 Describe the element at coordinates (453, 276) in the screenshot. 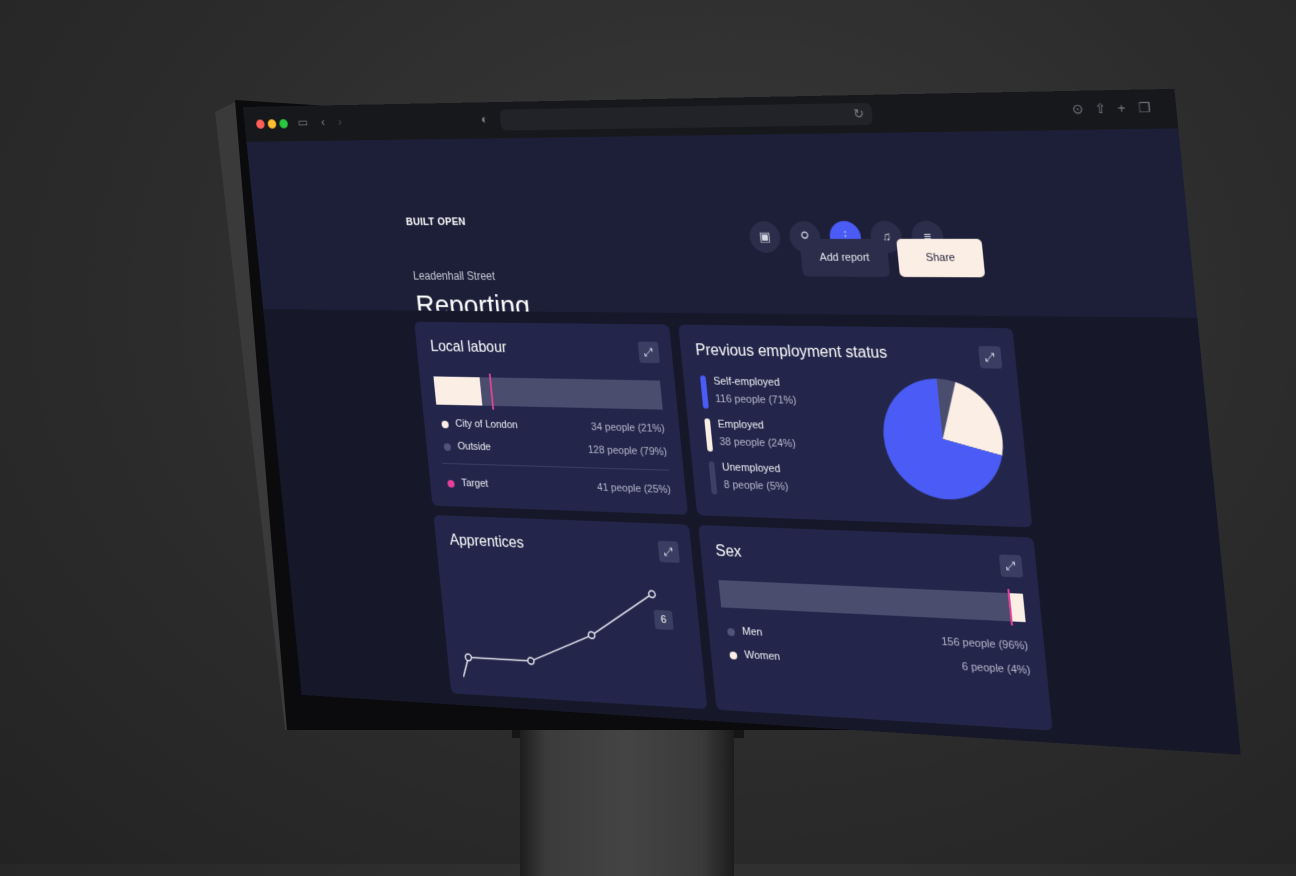

I see `breadcrumb: Leadenhall Street` at that location.